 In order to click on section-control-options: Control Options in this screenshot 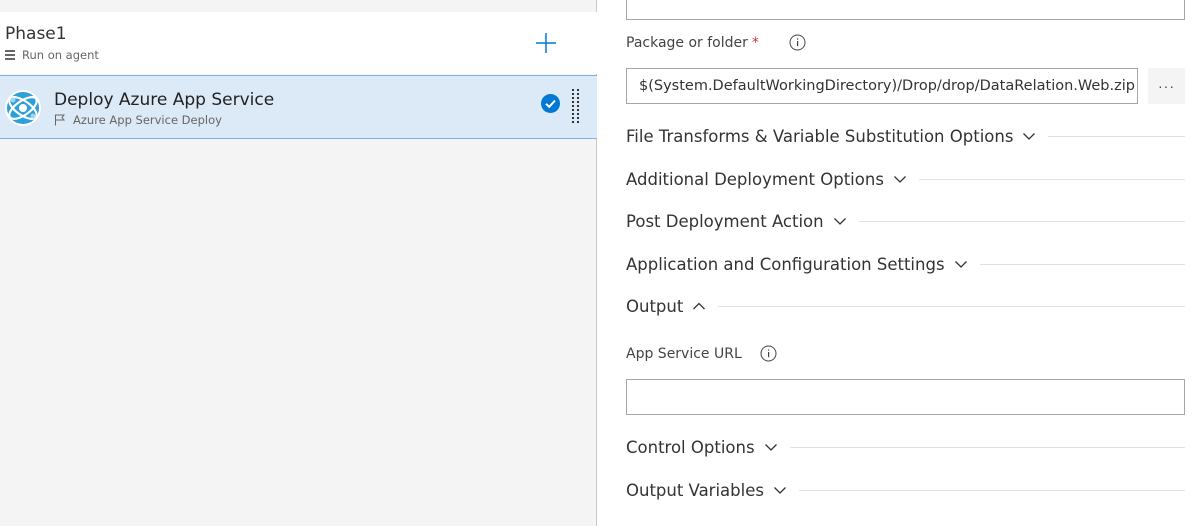, I will do `click(905, 447)`.